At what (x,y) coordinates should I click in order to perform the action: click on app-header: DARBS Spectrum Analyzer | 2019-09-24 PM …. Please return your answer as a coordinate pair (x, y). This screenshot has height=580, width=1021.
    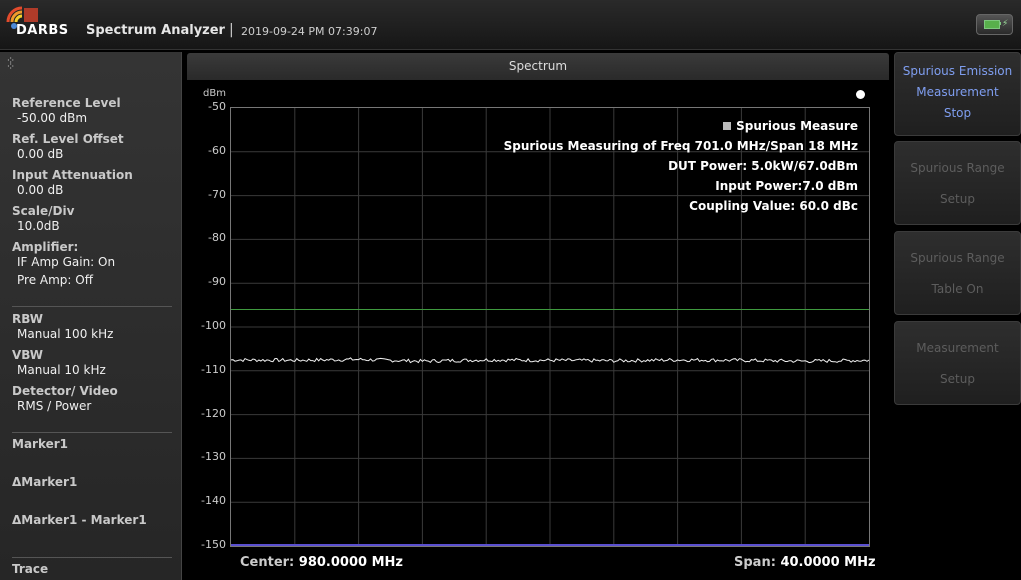
    Looking at the image, I should click on (510, 25).